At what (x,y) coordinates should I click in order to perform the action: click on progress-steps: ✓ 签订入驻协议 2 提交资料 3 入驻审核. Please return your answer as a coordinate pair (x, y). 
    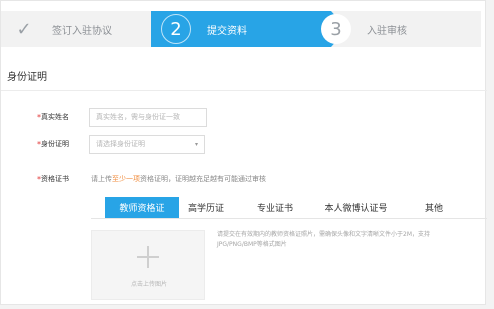
    Looking at the image, I should click on (241, 29).